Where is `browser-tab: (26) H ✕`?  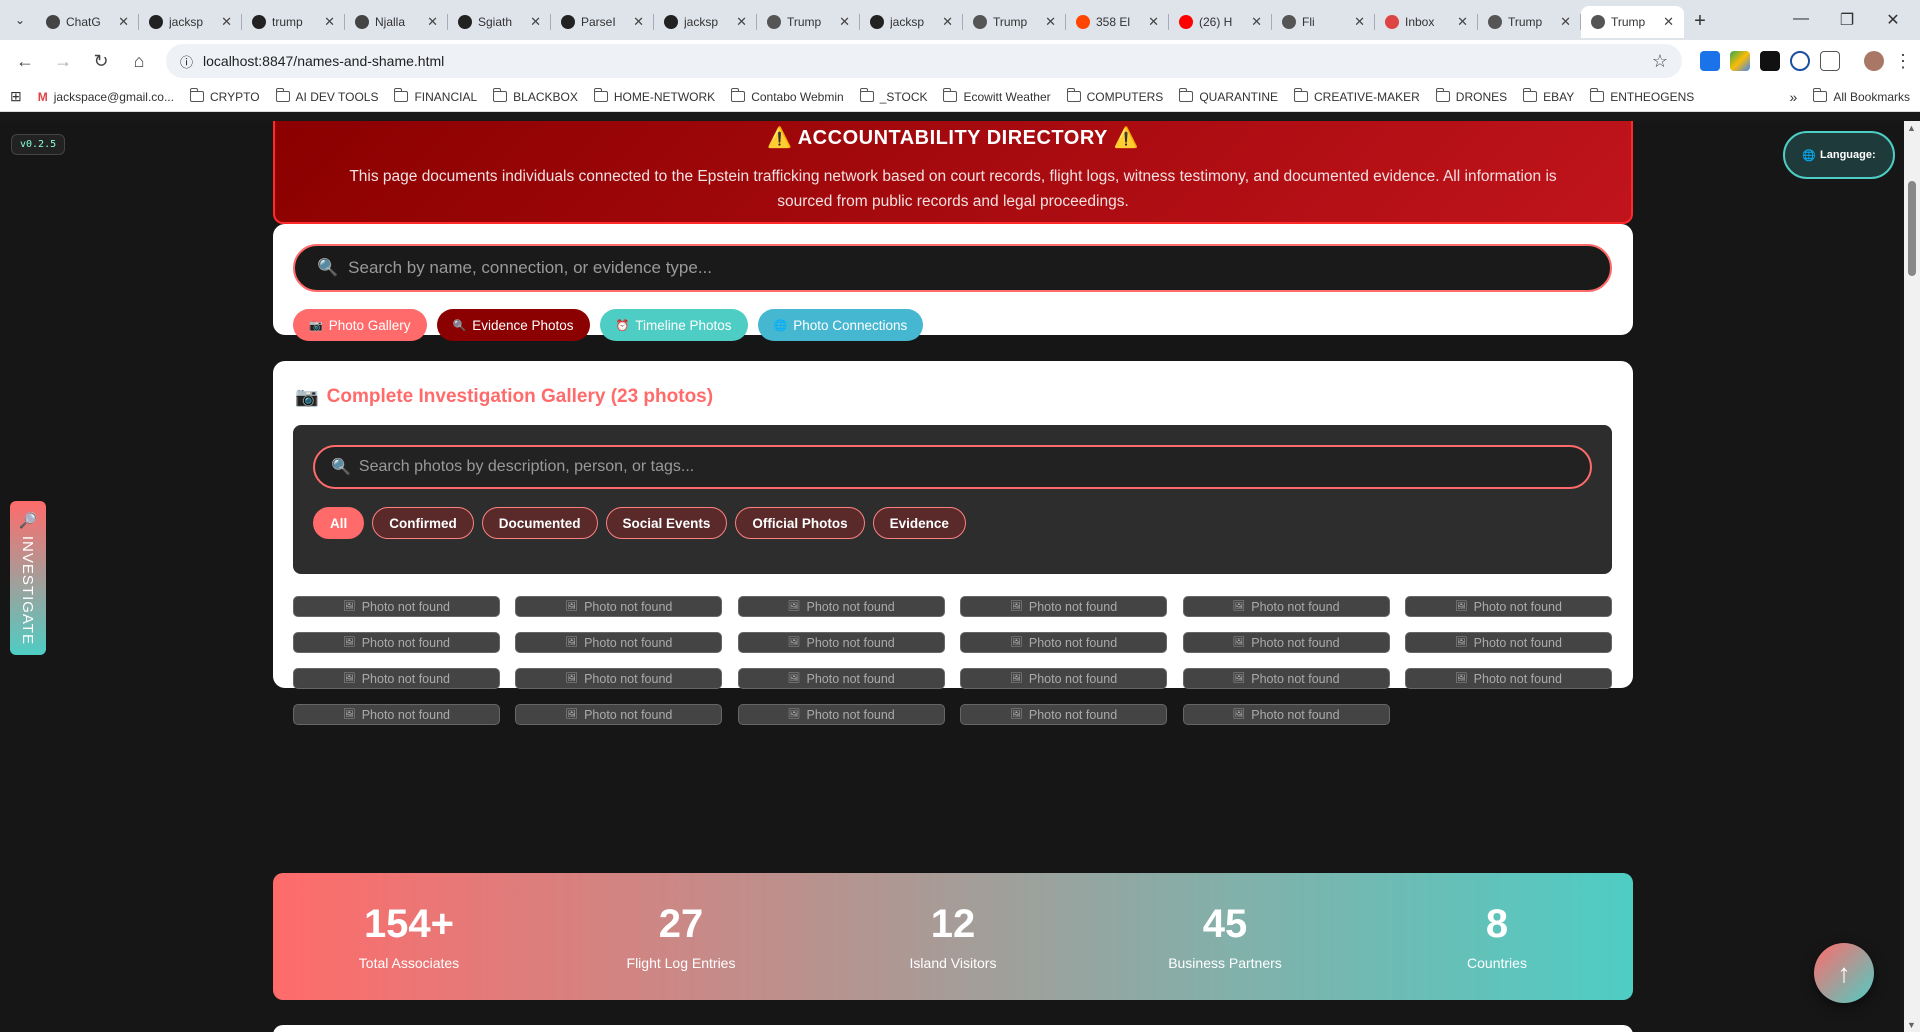
browser-tab: (26) H ✕ is located at coordinates (1220, 22).